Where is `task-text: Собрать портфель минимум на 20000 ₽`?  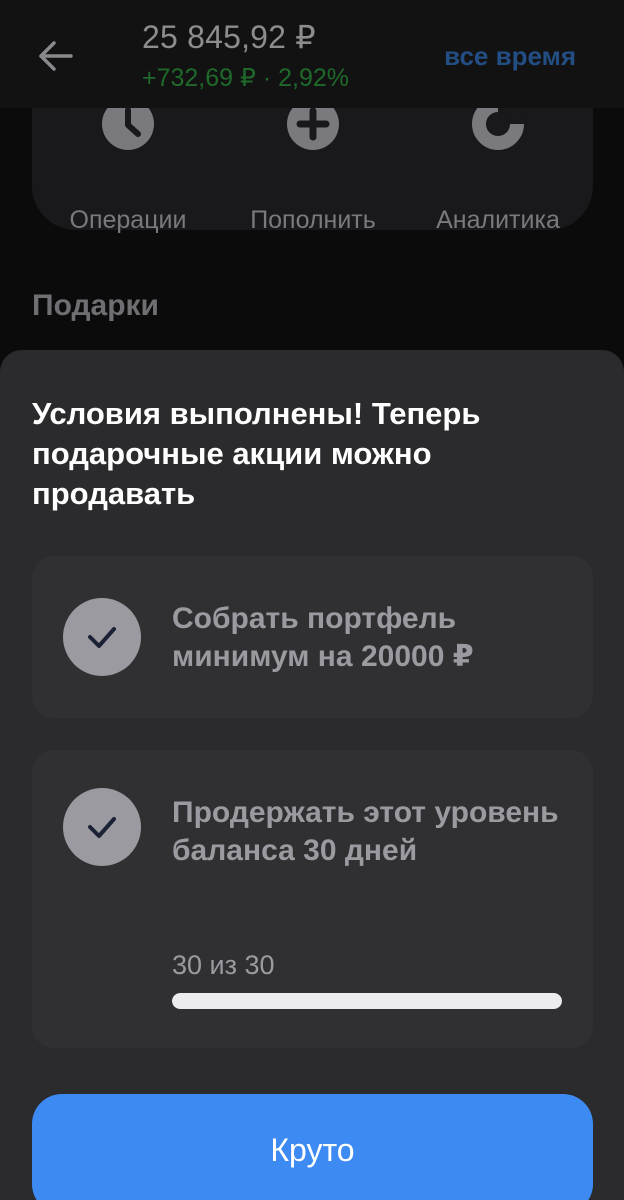 task-text: Собрать портфель минимум на 20000 ₽ is located at coordinates (323, 637).